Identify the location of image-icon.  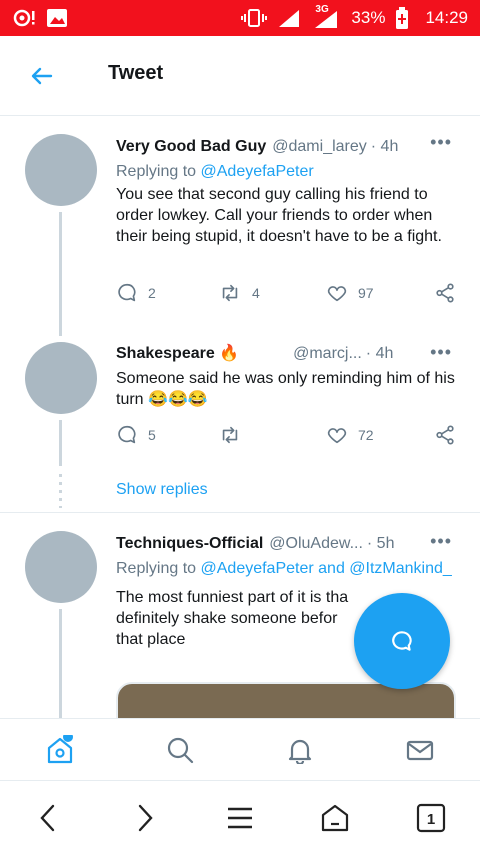
(57, 18).